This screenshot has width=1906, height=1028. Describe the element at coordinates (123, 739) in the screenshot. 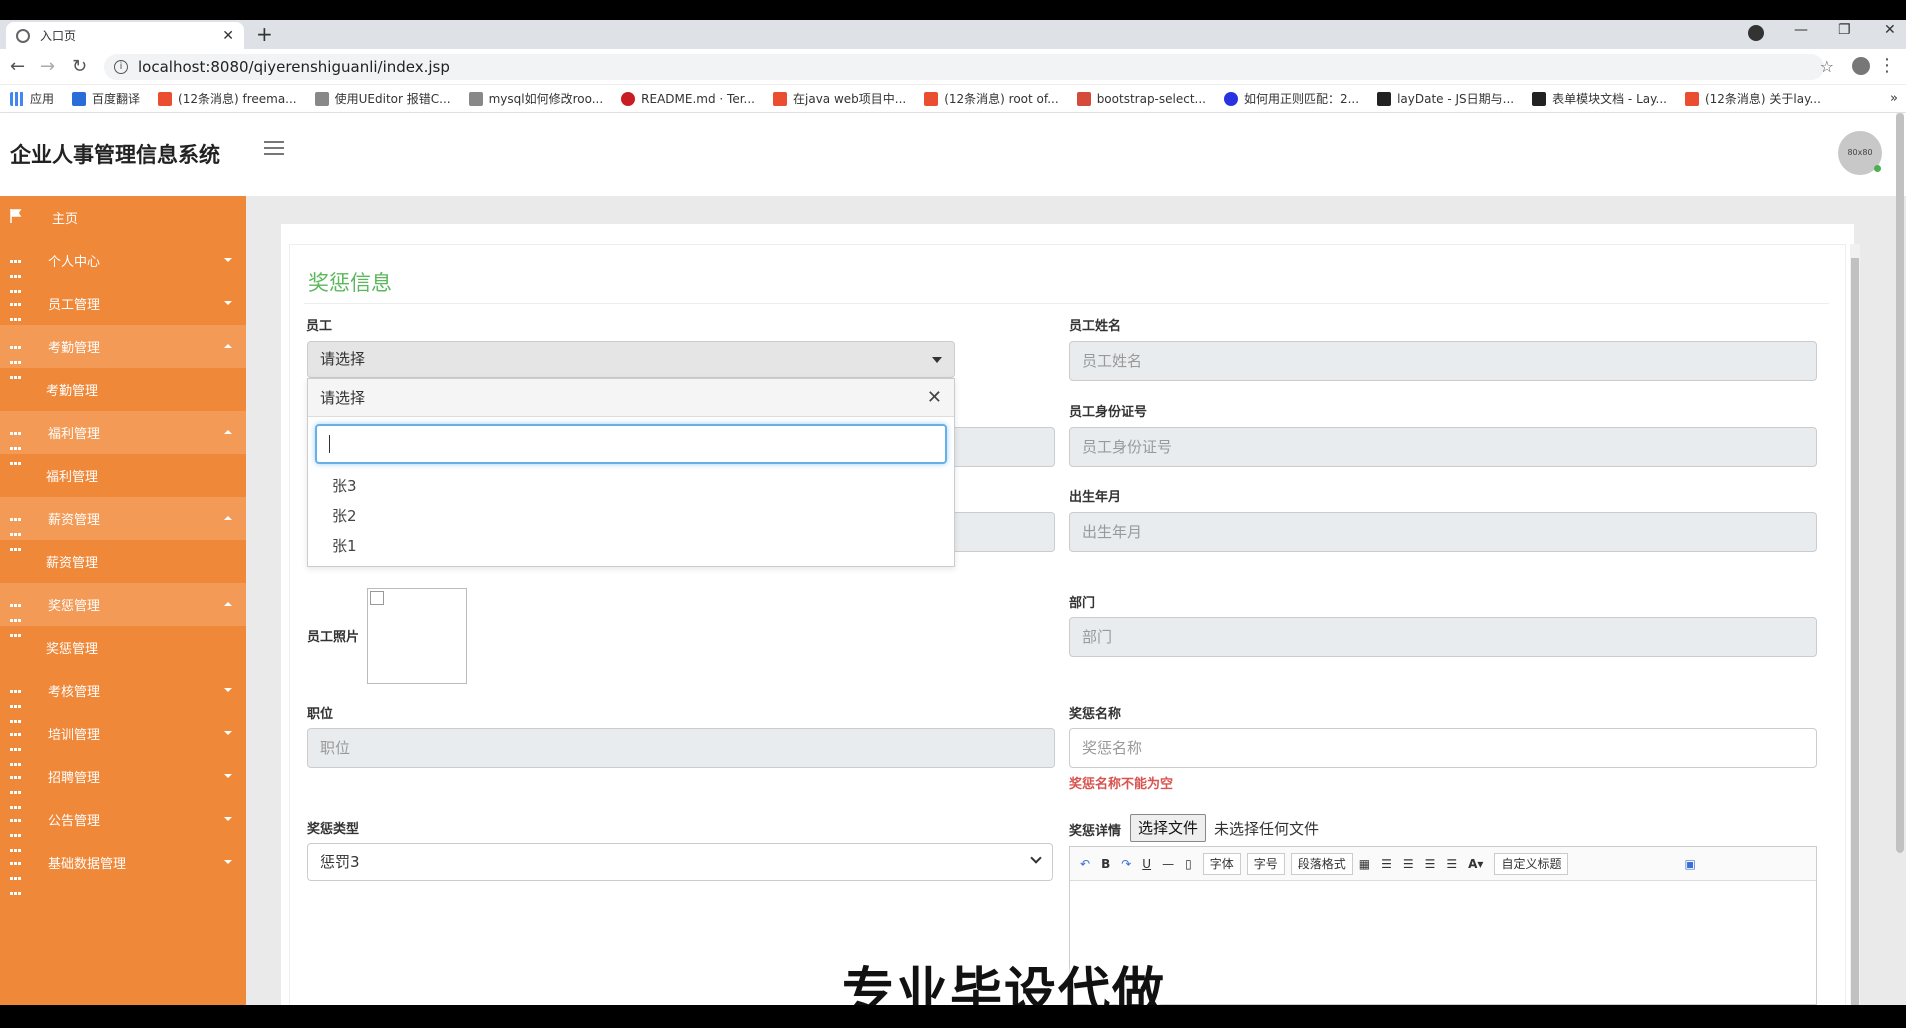

I see `sidebar-item-training: 培训管理` at that location.